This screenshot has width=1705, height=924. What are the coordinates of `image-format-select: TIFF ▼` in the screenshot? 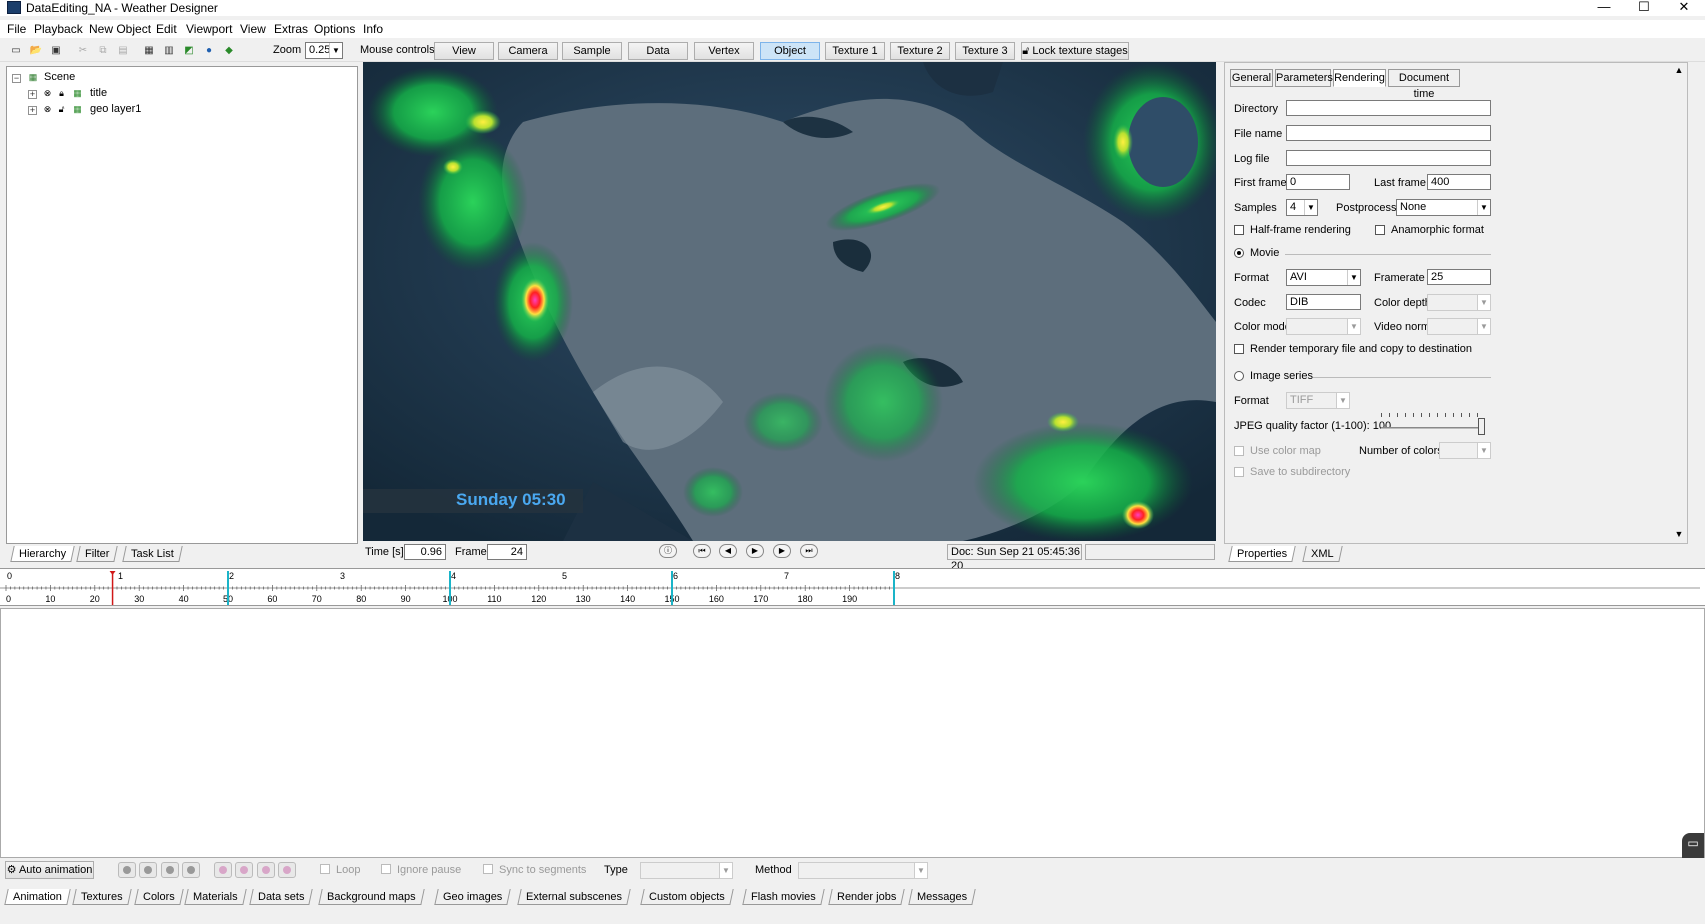 It's located at (1318, 400).